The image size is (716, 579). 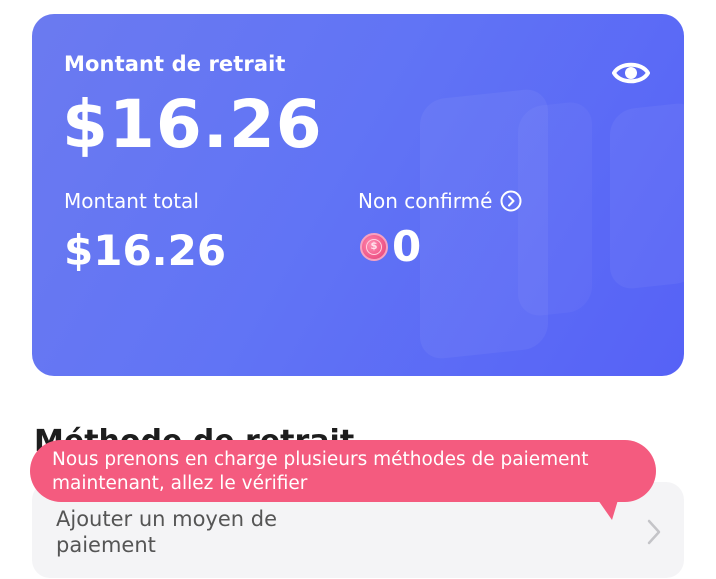 What do you see at coordinates (167, 532) in the screenshot?
I see `add-payment-method-label: Ajouter un moyen de paiement` at bounding box center [167, 532].